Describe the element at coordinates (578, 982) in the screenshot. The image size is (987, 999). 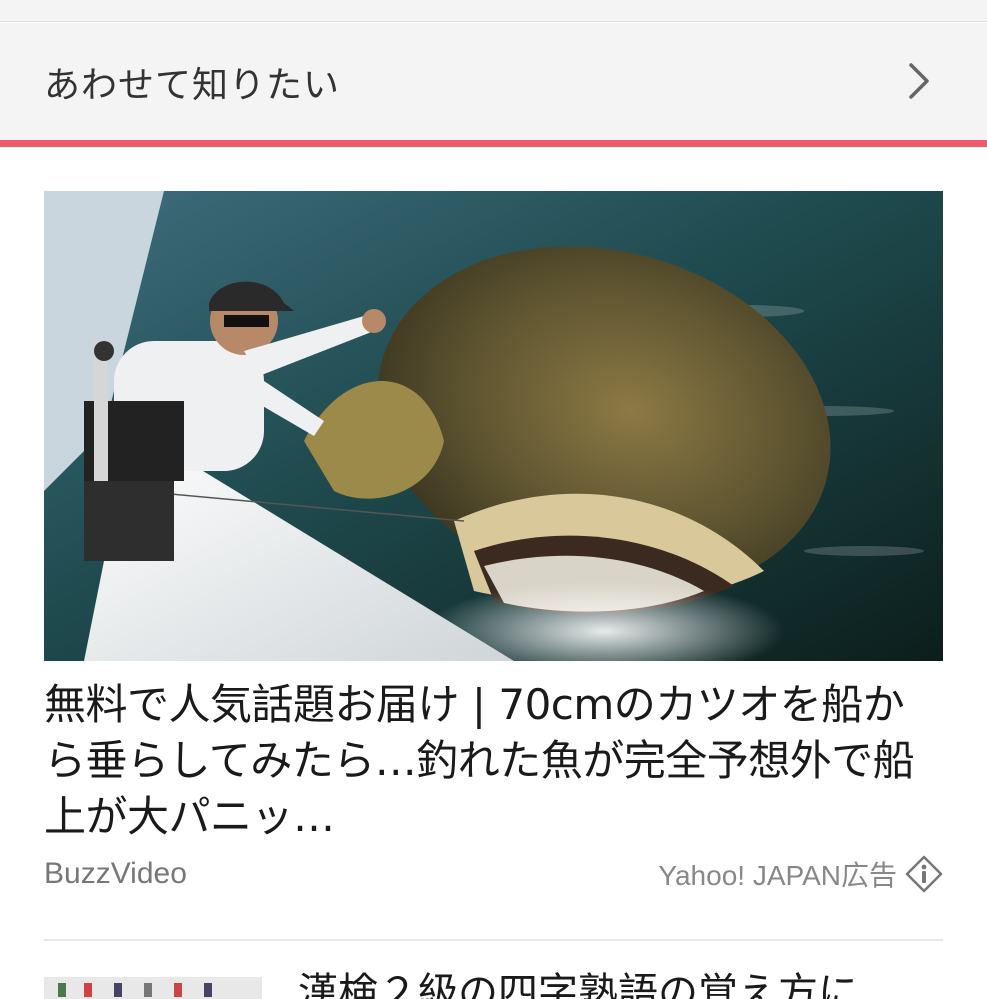
I see `article-title: 漢検２級の四字熟語の覚え方に` at that location.